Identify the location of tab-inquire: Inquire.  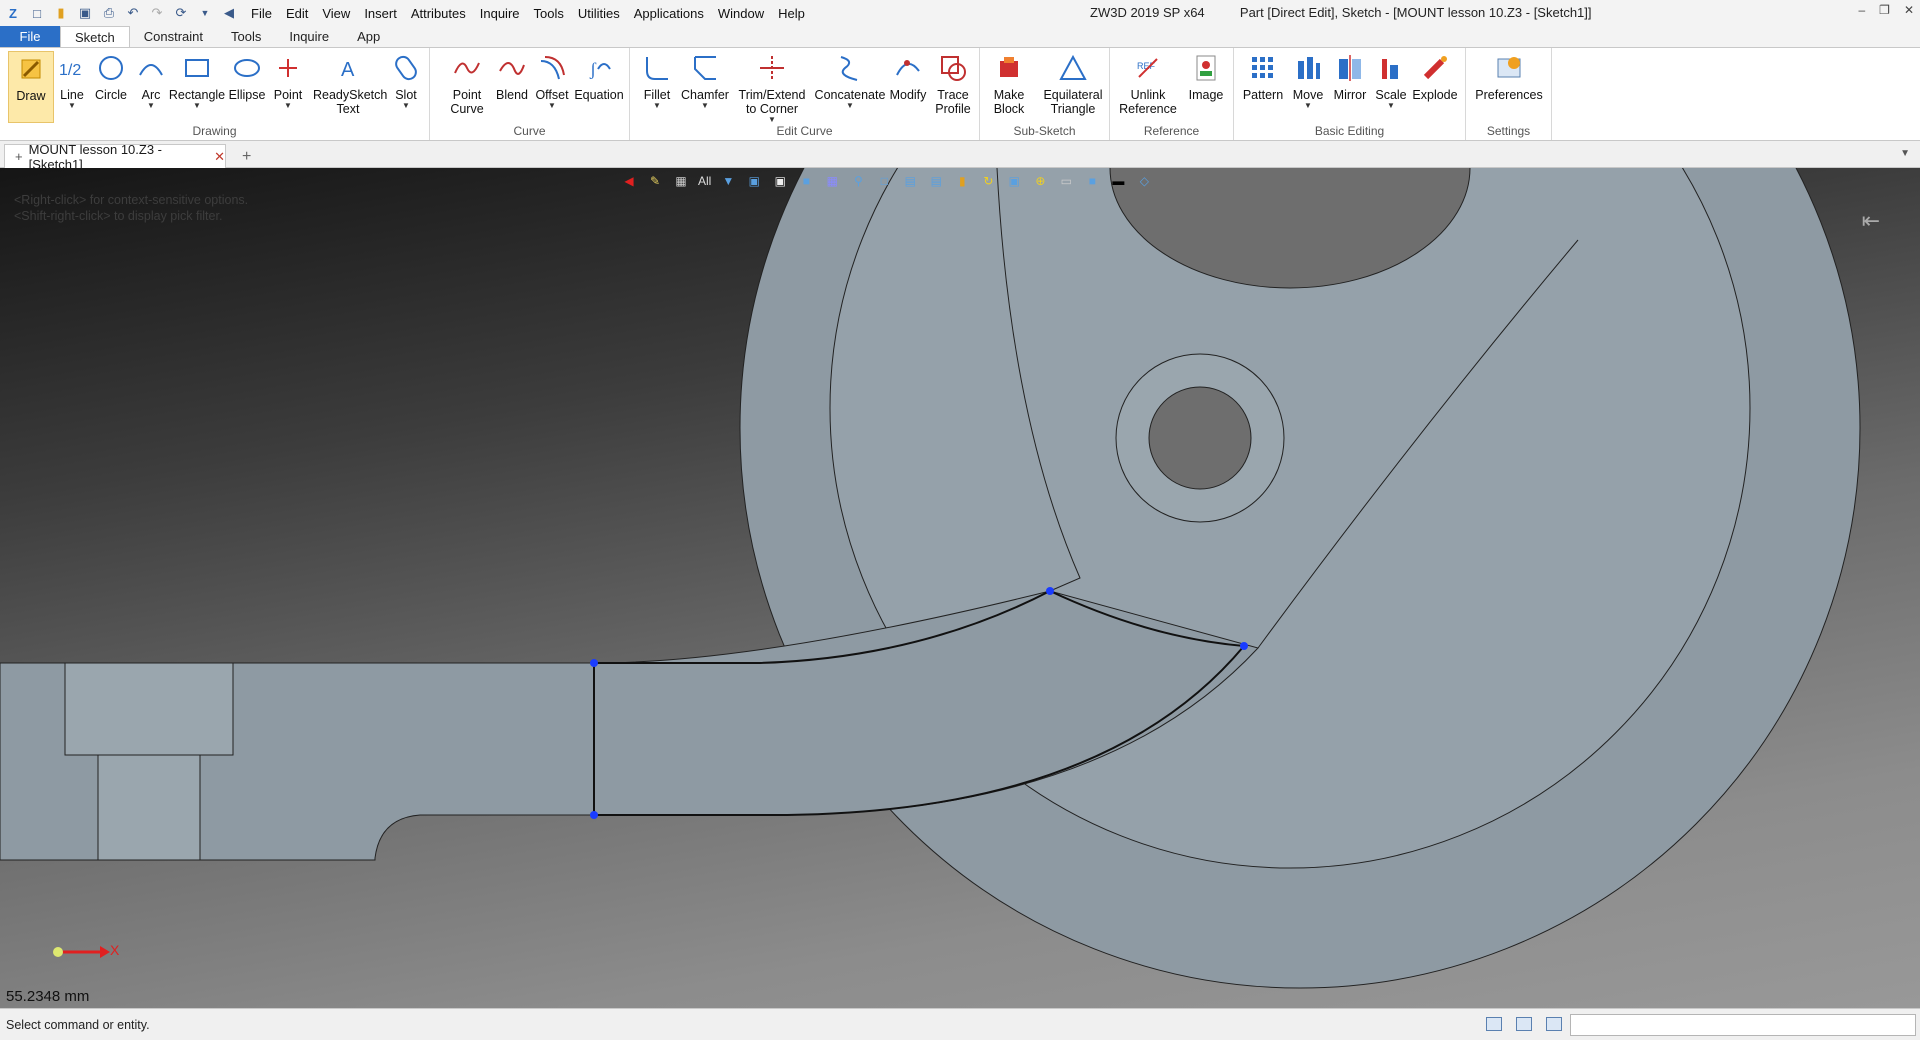
(309, 36).